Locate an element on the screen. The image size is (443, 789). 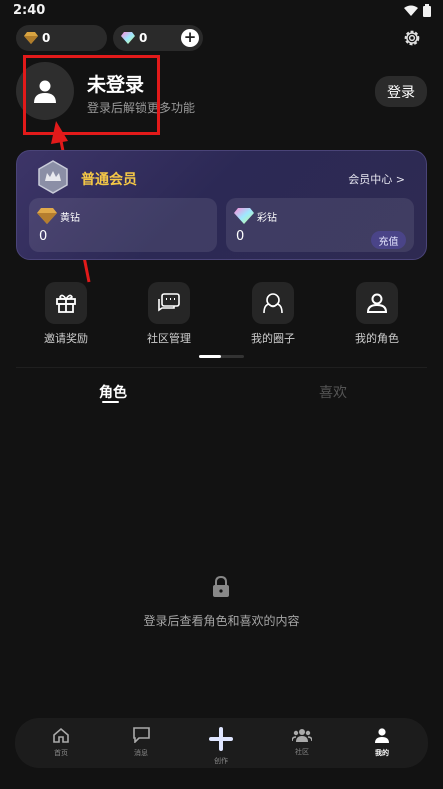
menu-label: 邀请奖励 is located at coordinates (66, 338).